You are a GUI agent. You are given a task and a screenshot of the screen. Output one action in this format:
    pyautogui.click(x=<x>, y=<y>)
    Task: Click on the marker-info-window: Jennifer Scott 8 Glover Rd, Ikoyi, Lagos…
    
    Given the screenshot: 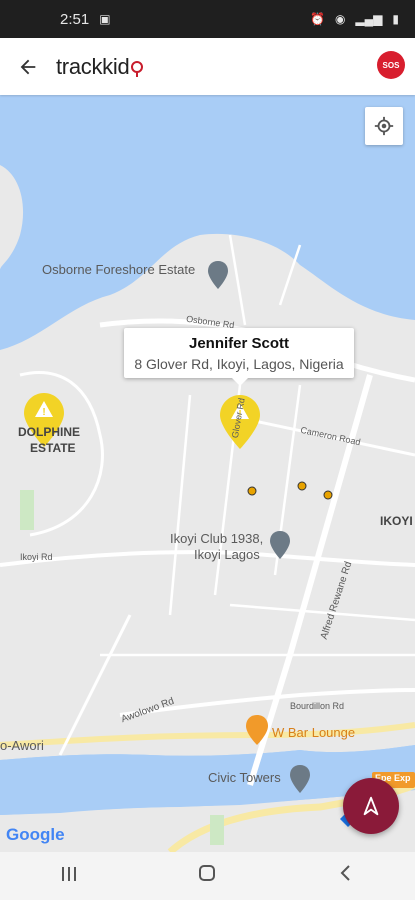 What is the action you would take?
    pyautogui.click(x=239, y=357)
    